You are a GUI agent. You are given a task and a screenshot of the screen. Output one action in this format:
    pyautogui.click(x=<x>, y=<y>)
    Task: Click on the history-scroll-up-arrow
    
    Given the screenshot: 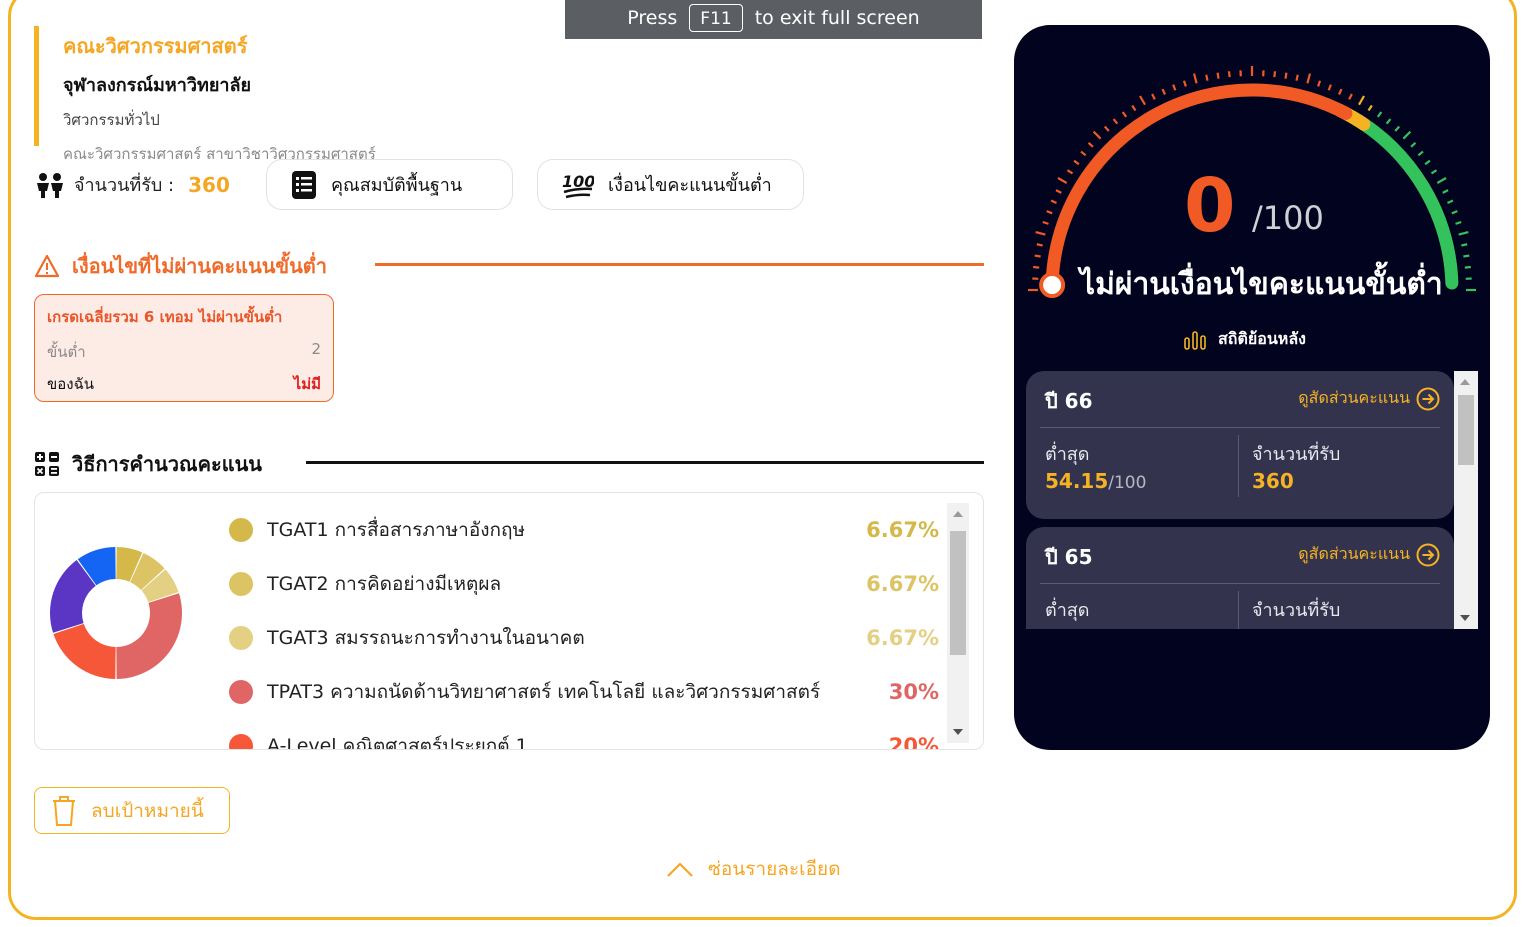 What is the action you would take?
    pyautogui.click(x=1465, y=382)
    